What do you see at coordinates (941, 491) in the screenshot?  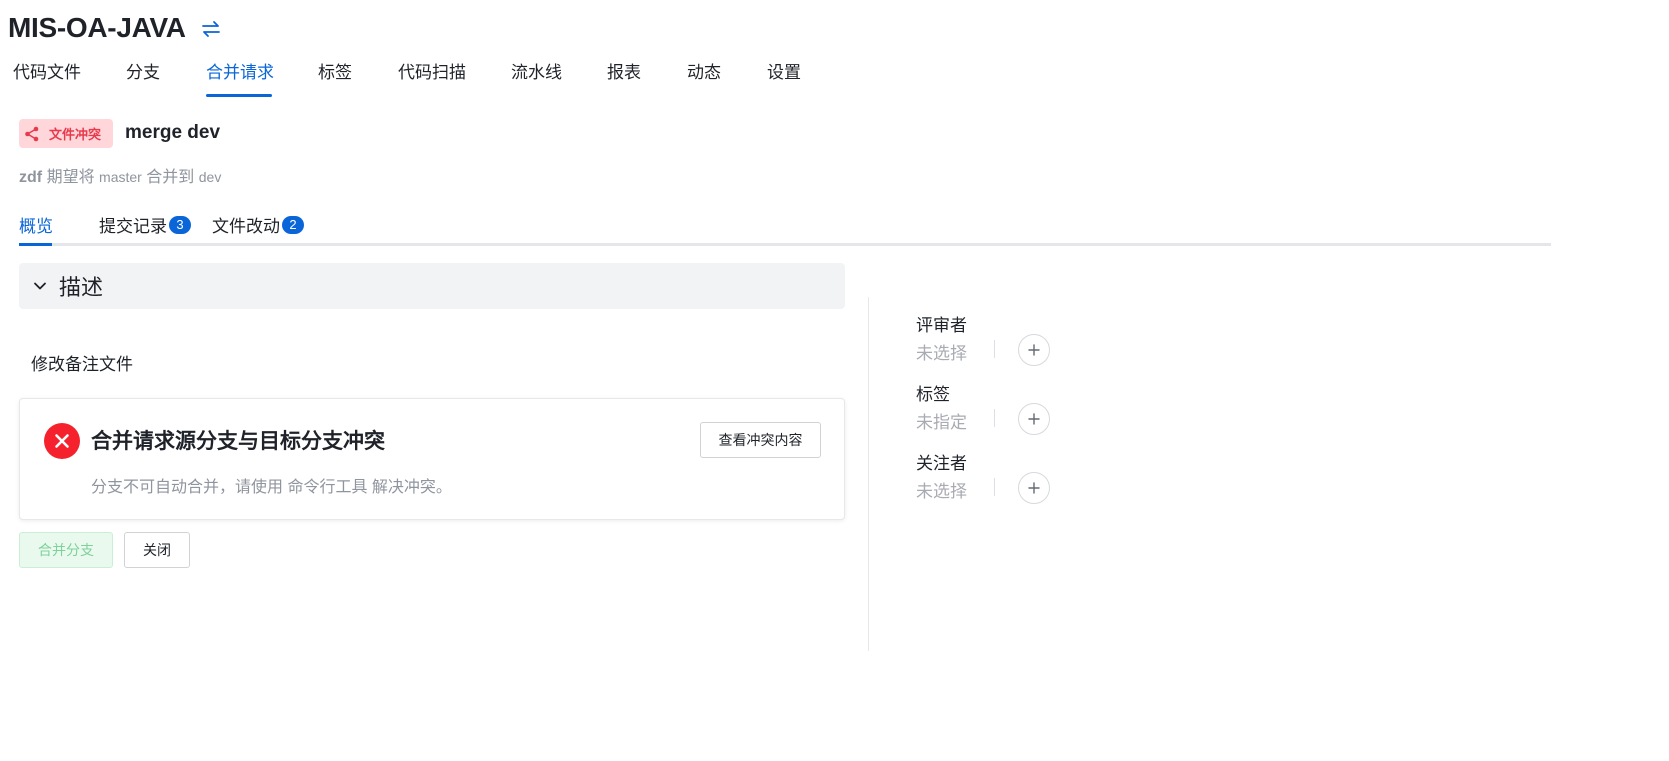 I see `watchers-value: 未选择` at bounding box center [941, 491].